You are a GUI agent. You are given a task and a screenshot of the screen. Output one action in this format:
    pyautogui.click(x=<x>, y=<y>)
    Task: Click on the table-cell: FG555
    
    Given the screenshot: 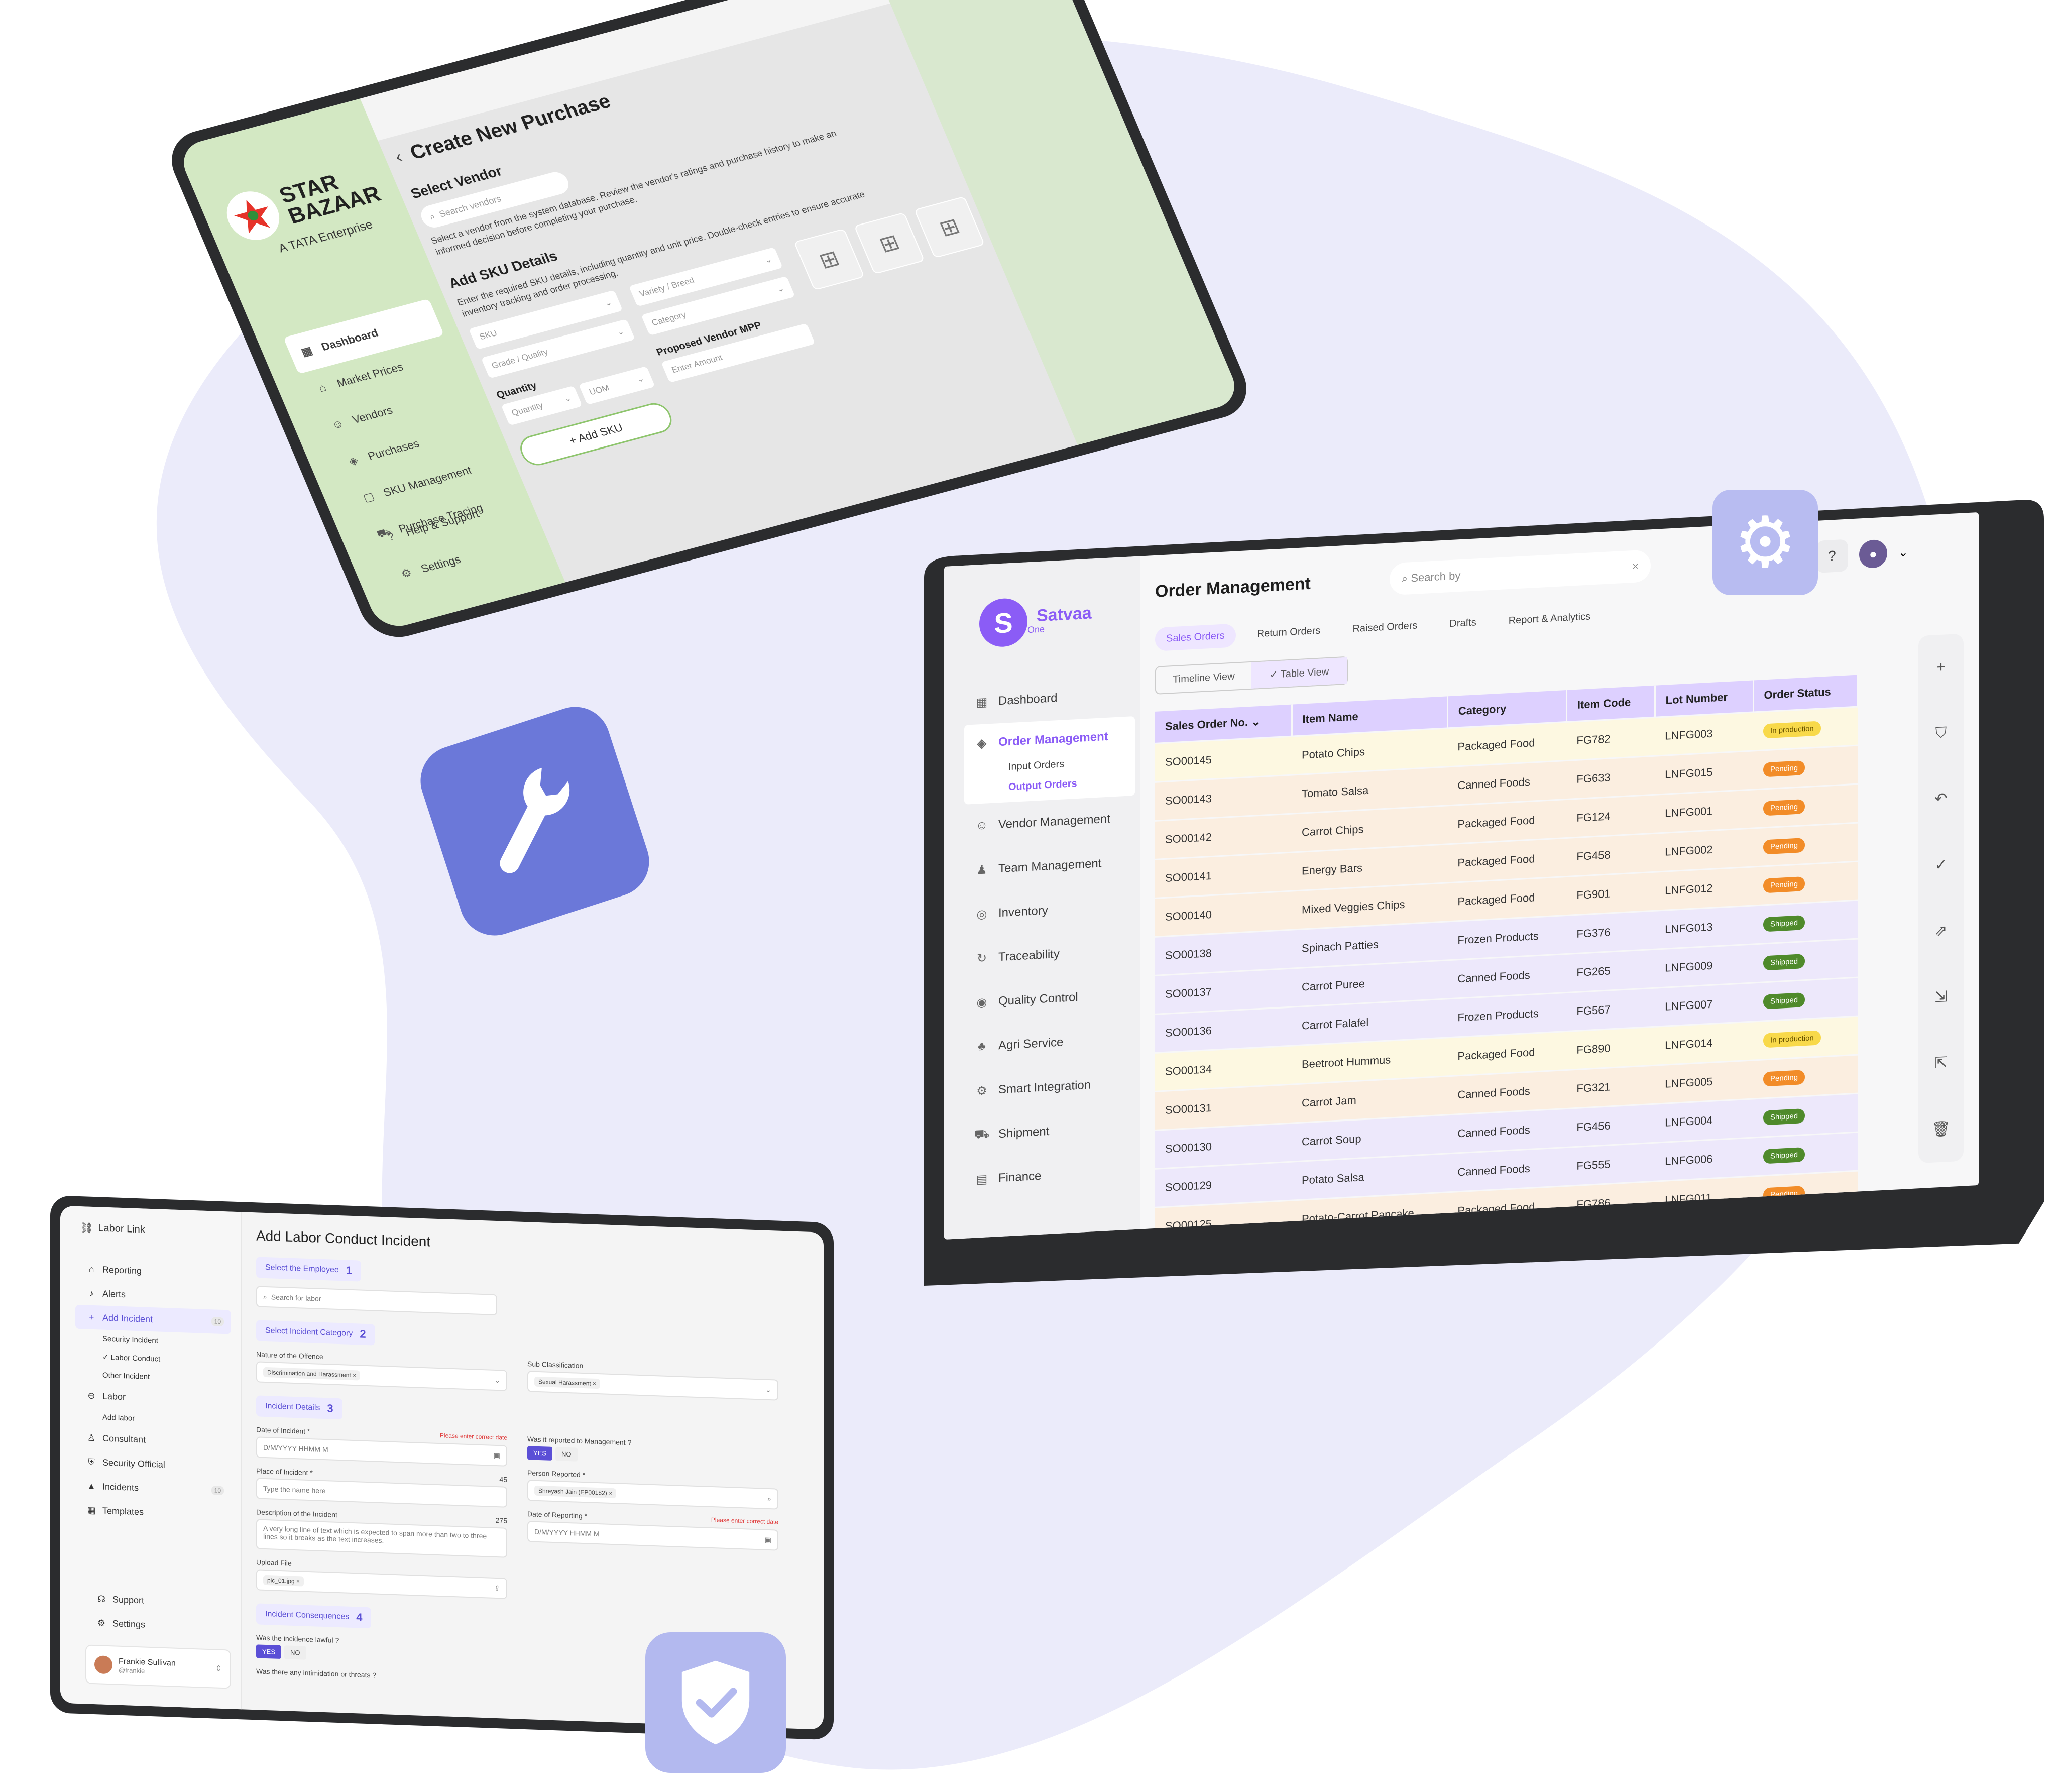 What is the action you would take?
    pyautogui.click(x=1610, y=1164)
    